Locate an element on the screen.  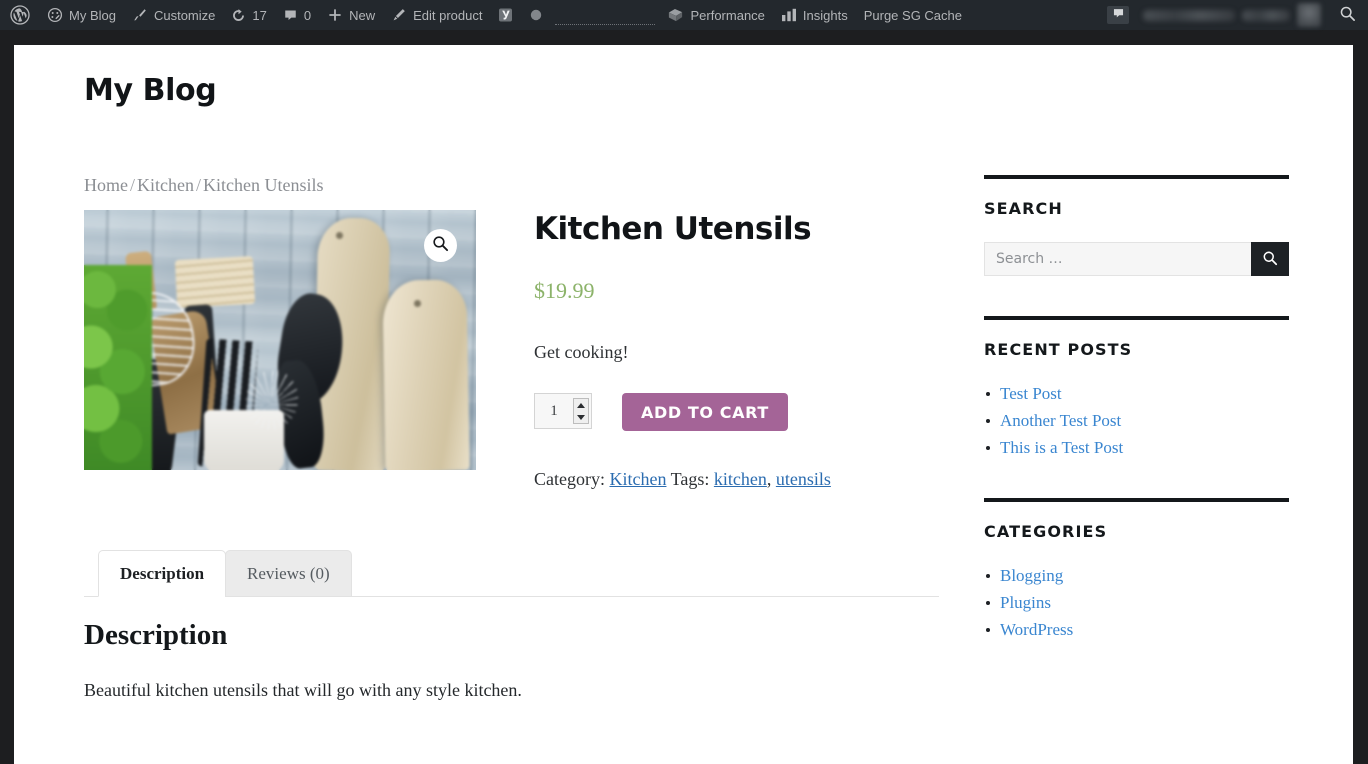
search-input is located at coordinates (1117, 259).